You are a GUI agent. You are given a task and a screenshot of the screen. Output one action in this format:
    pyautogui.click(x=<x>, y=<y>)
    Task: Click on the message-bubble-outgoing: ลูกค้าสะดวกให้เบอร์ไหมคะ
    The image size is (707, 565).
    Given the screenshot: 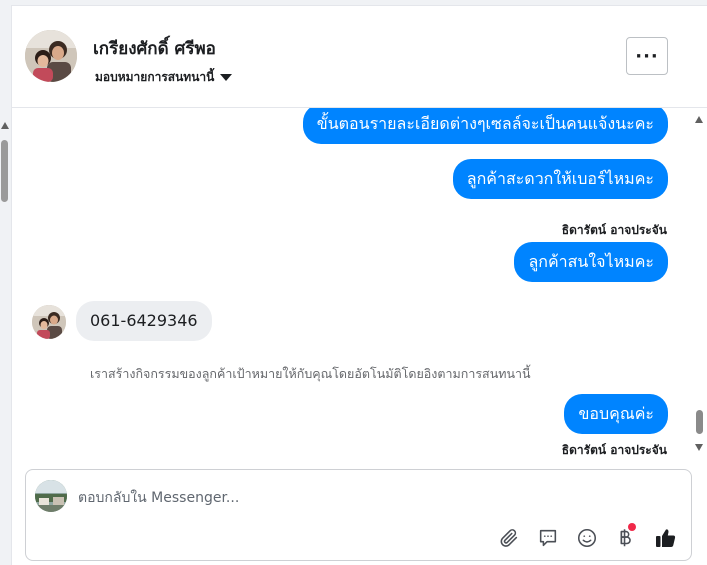 What is the action you would take?
    pyautogui.click(x=560, y=179)
    